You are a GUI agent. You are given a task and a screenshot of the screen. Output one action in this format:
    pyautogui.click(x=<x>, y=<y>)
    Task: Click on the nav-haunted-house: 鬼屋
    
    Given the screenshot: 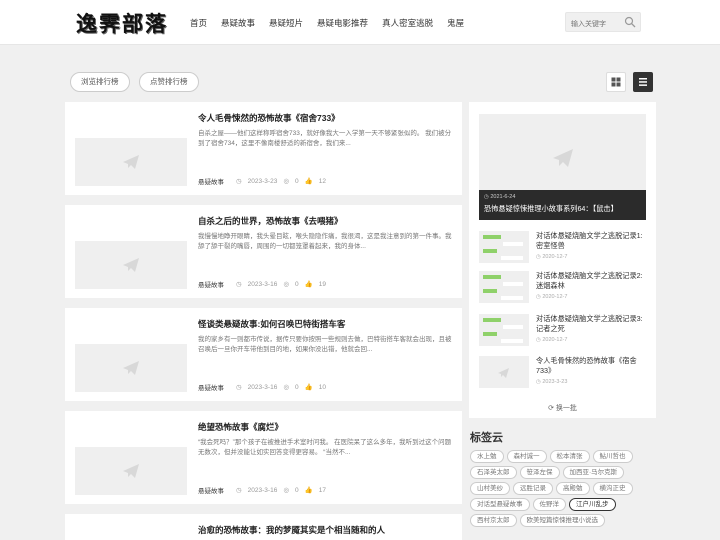 What is the action you would take?
    pyautogui.click(x=455, y=23)
    